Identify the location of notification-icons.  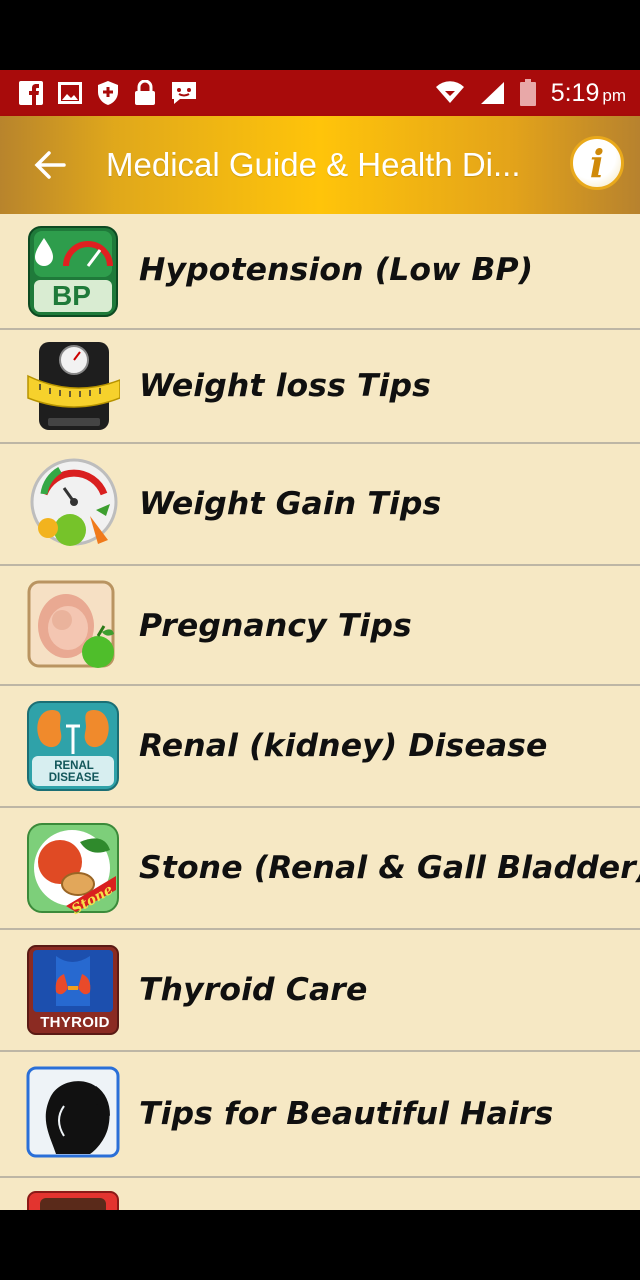
(99, 93).